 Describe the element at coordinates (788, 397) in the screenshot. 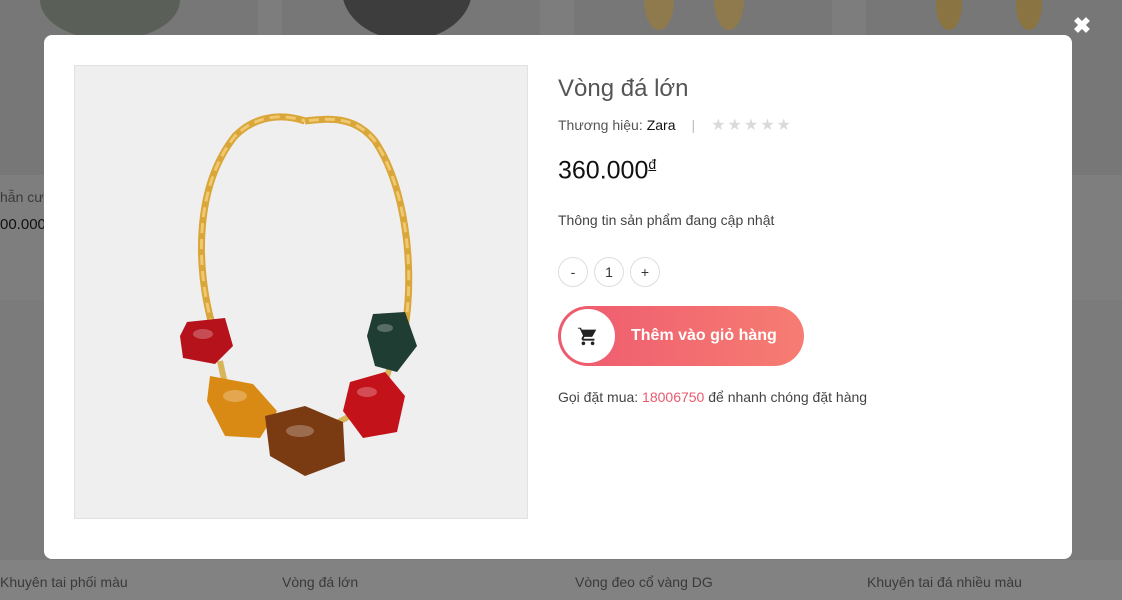

I see `call-suffix: để nhanh chóng đặt hàng` at that location.